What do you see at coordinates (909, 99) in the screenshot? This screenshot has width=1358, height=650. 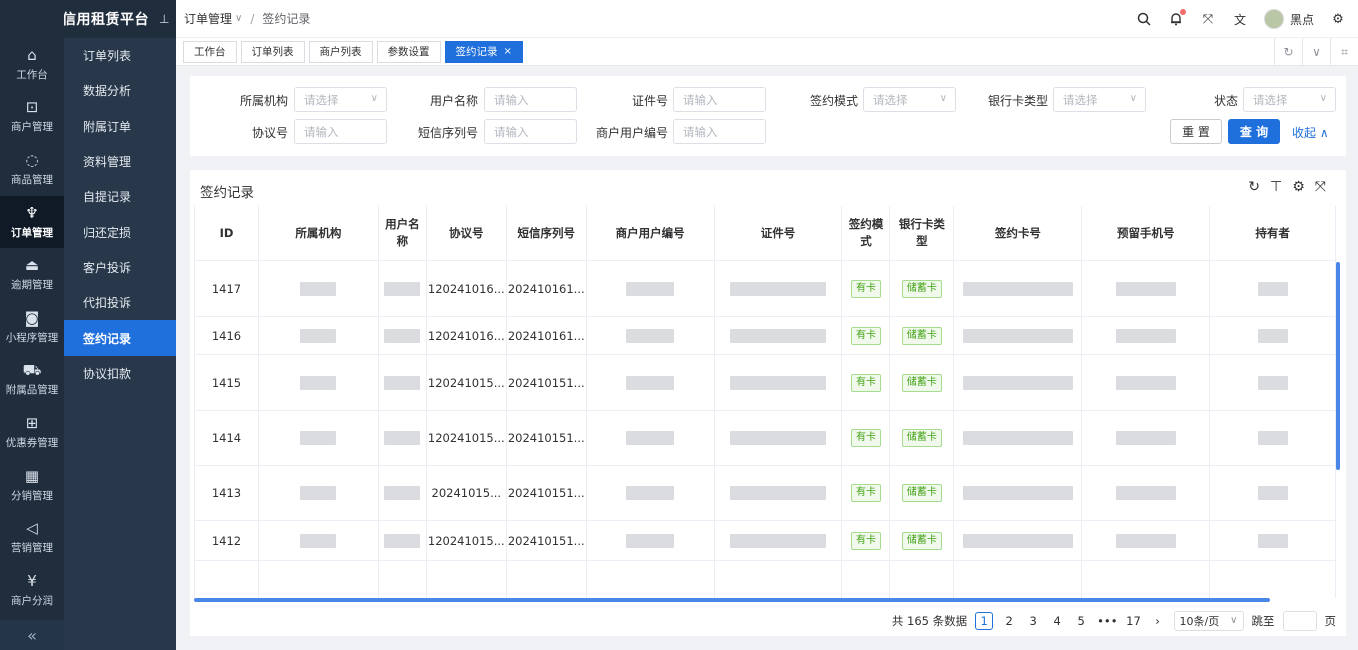 I see `mode-select: 请选择 ∨` at bounding box center [909, 99].